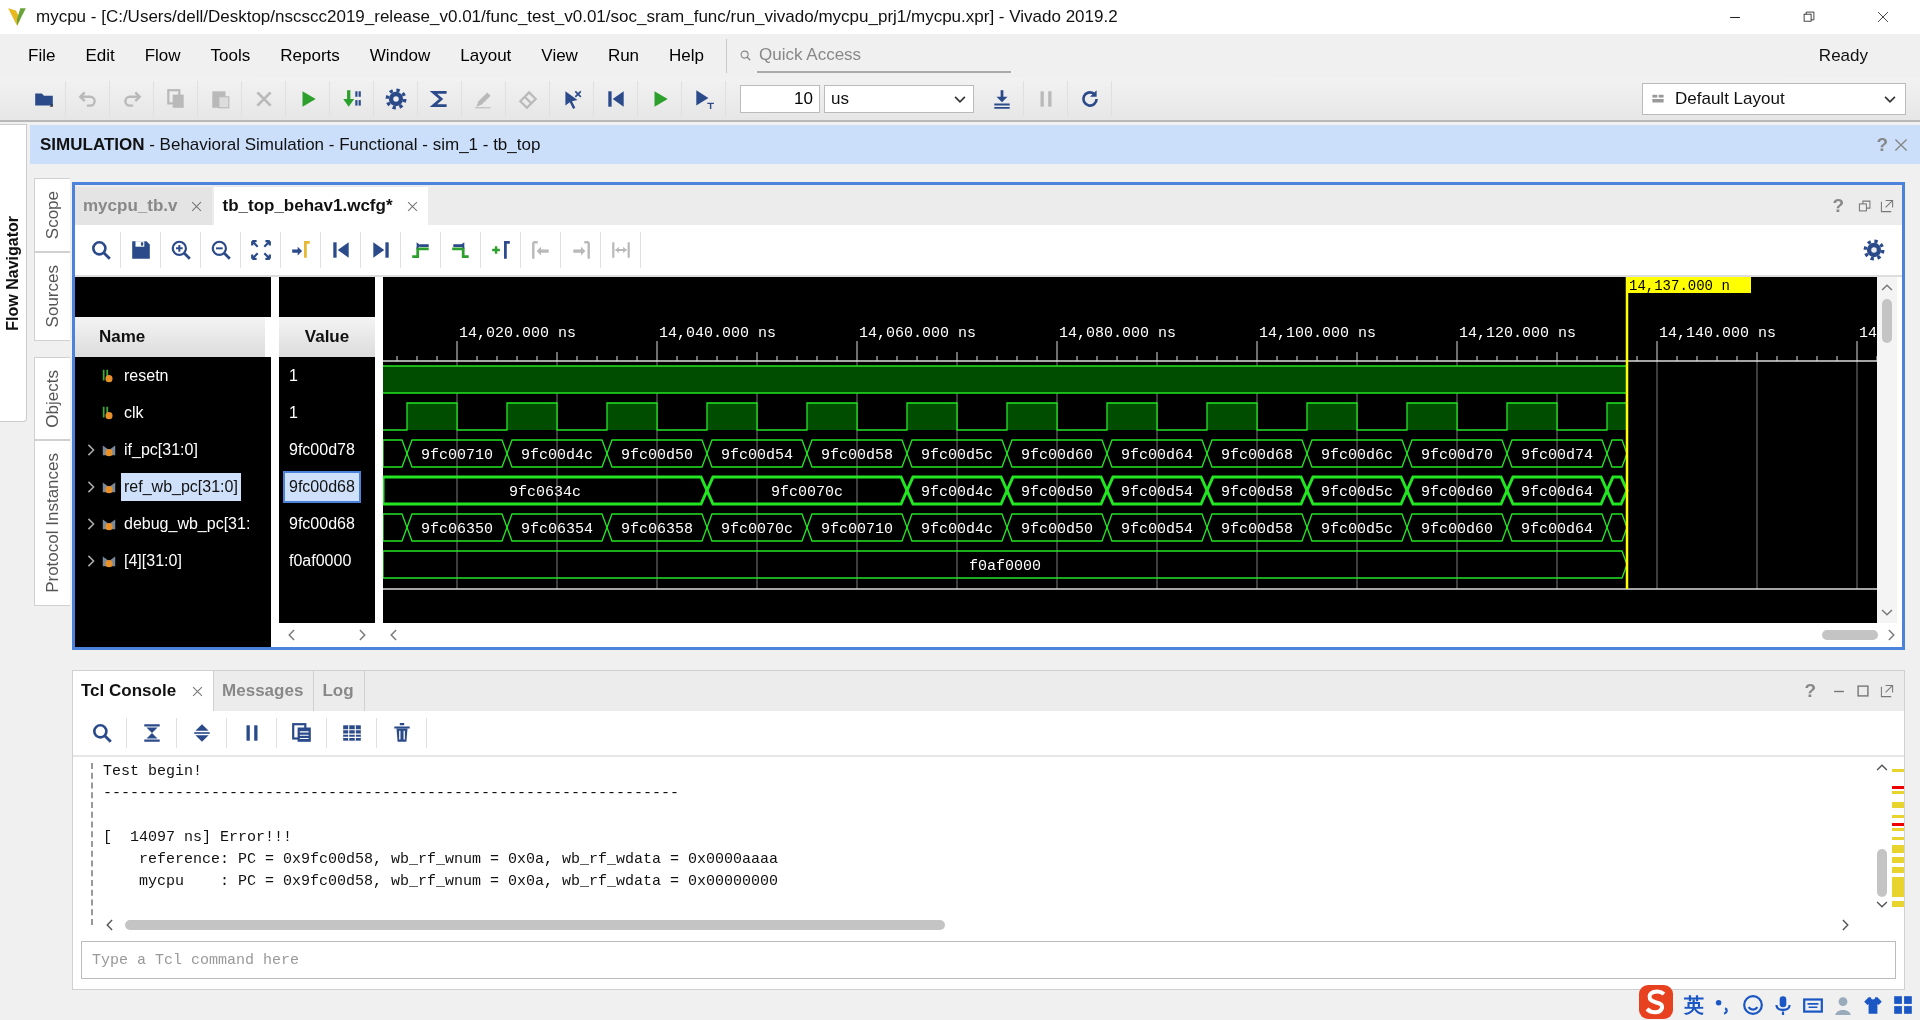 The width and height of the screenshot is (1920, 1020). Describe the element at coordinates (577, 17) in the screenshot. I see `window-title: mycpu - [C:/Users/dell/Desktop/nscscc2019_release_v0.01/func_test_v0.01/soc_sram_func/run_vivado/mycpu_prj1/mycpu.xpr] - Vivado 2019.2` at that location.